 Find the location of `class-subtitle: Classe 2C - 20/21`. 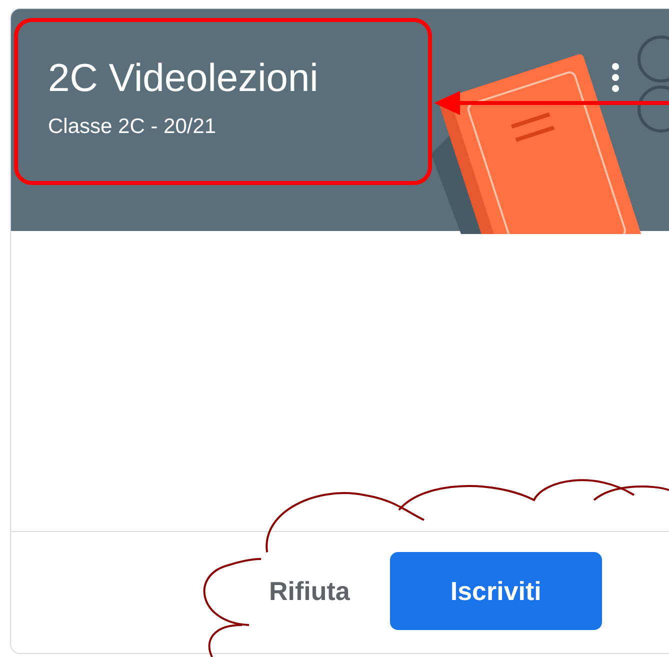

class-subtitle: Classe 2C - 20/21 is located at coordinates (133, 127).